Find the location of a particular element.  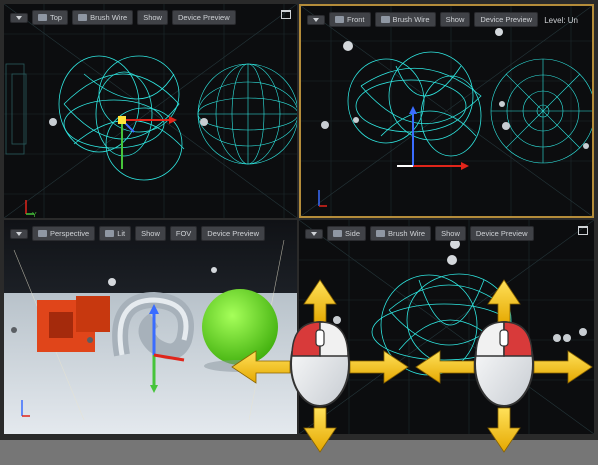

viewport-type-button: Perspective is located at coordinates (64, 233).